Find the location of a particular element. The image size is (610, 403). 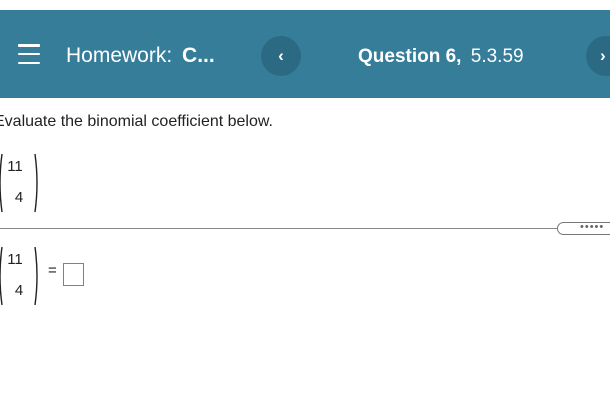

answer-binomial-n: 11 is located at coordinates (15, 259).